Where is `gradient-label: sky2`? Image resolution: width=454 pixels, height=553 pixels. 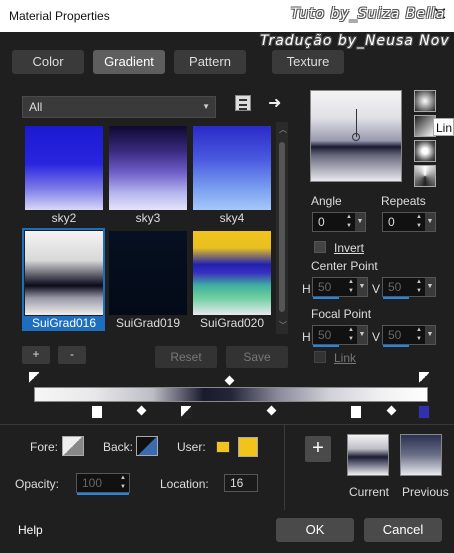
gradient-label: sky2 is located at coordinates (64, 218).